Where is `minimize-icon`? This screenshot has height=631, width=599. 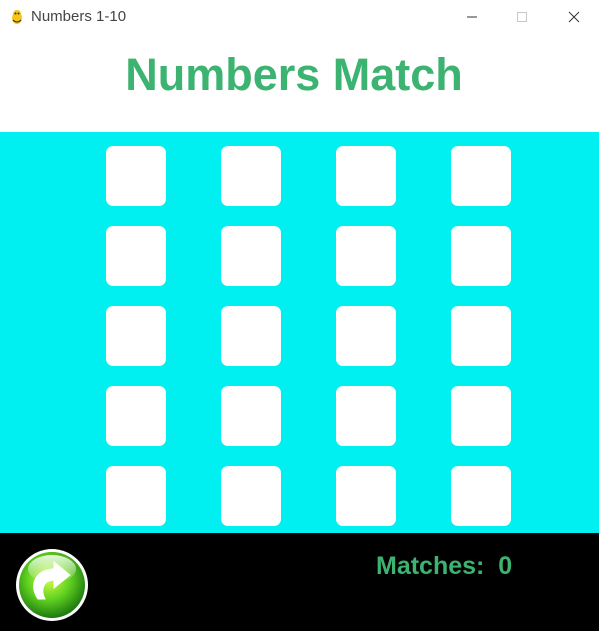
minimize-icon is located at coordinates (472, 17).